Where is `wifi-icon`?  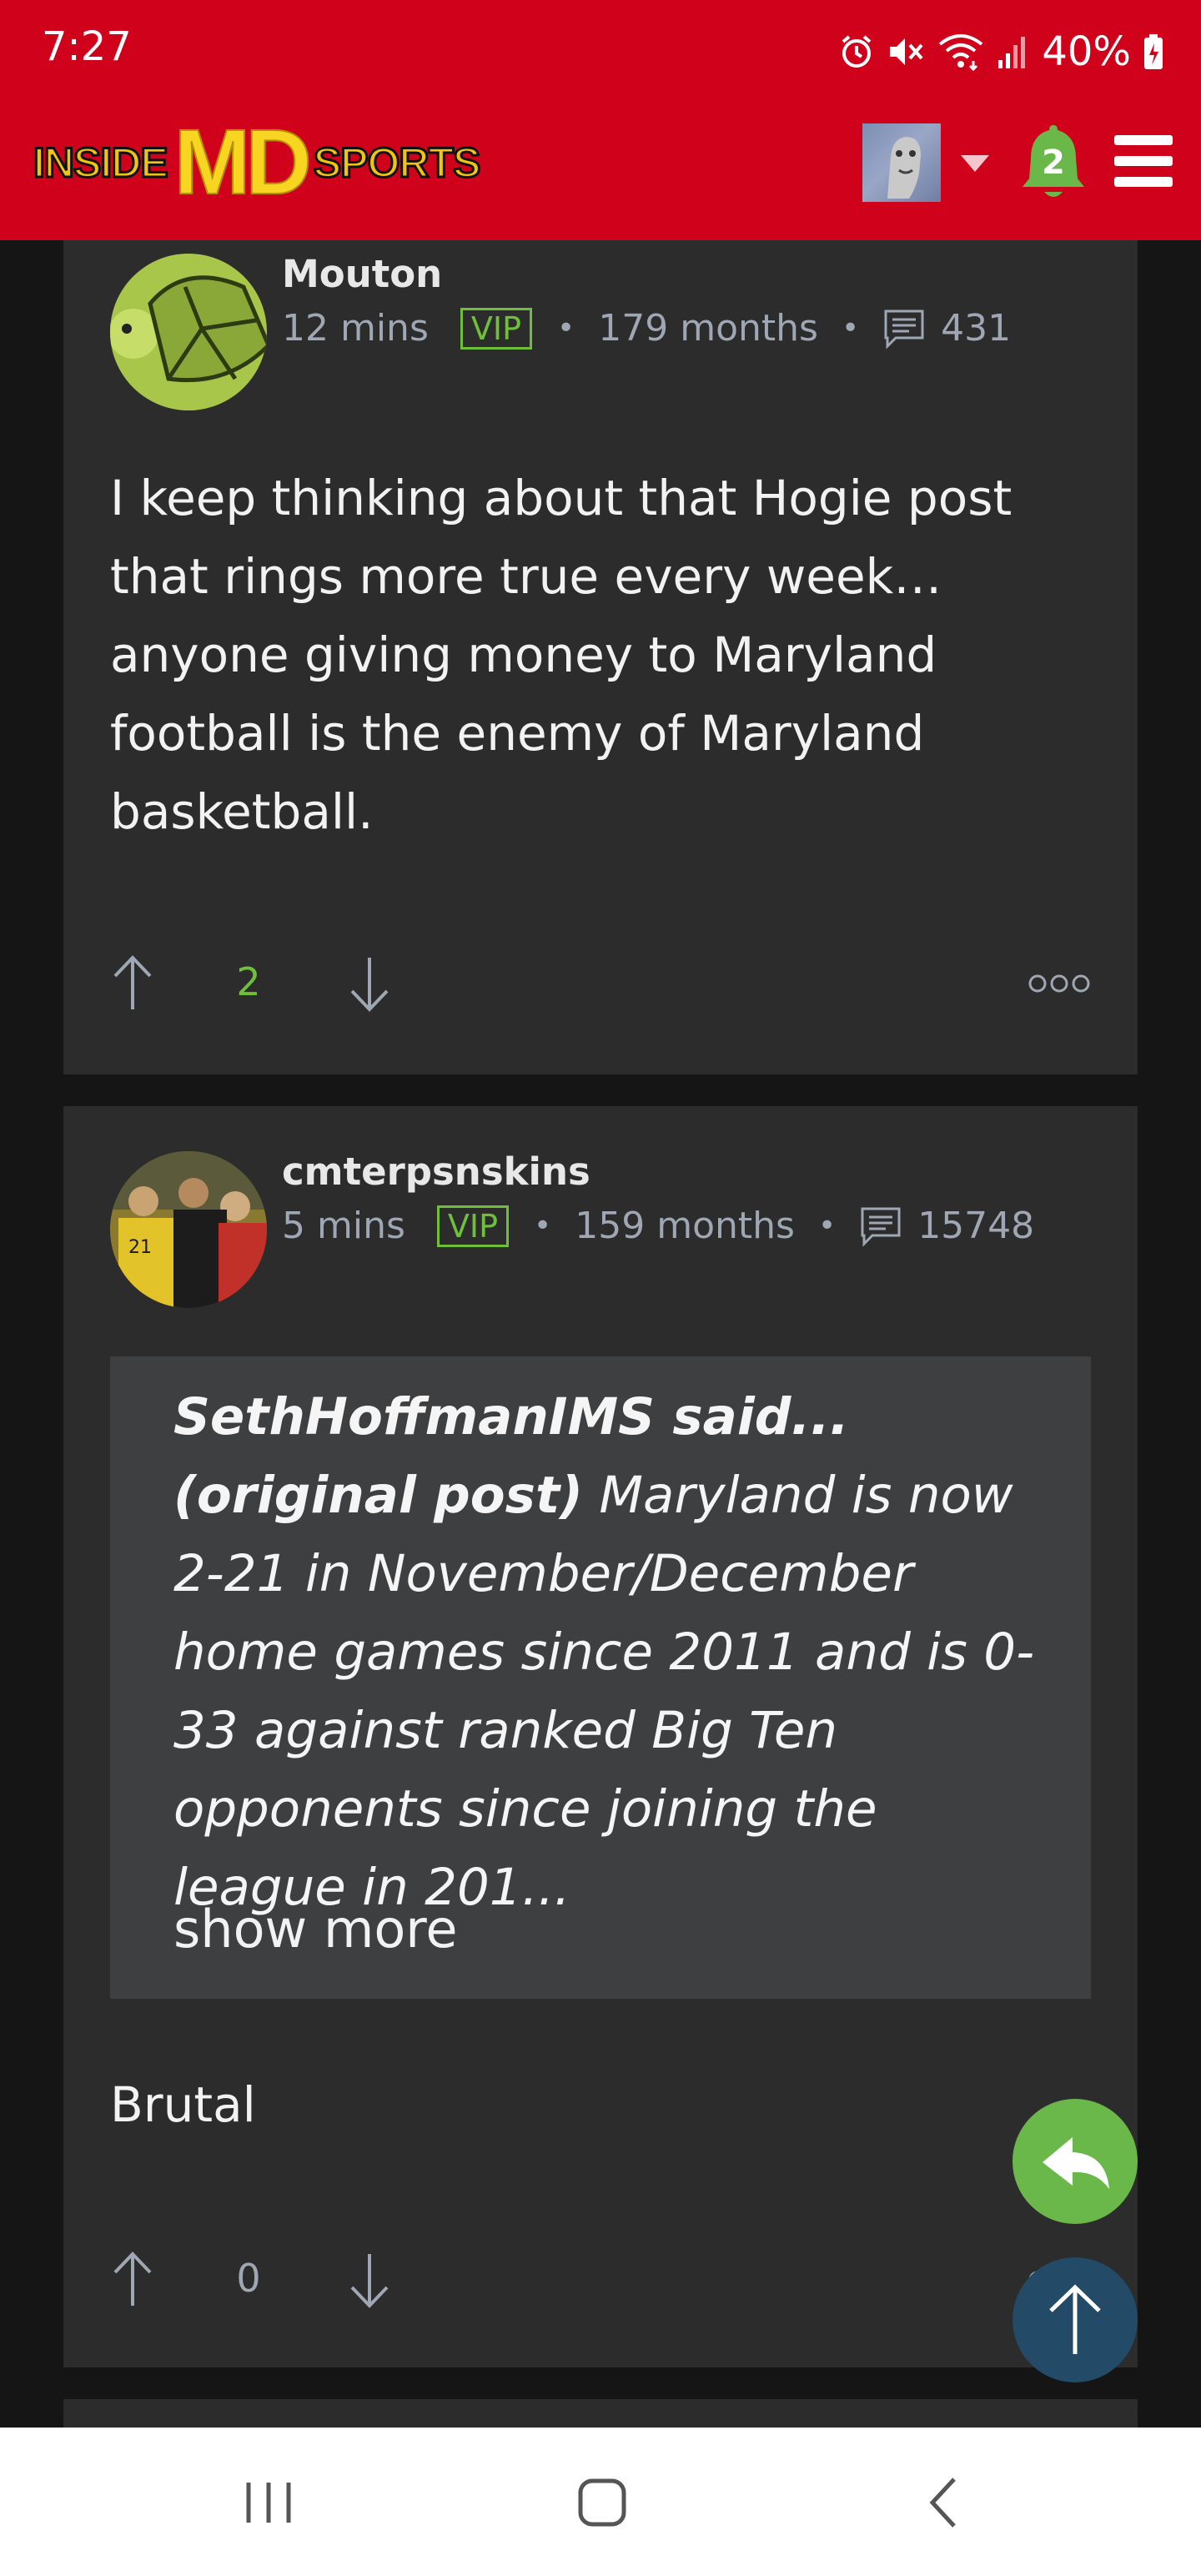
wifi-icon is located at coordinates (961, 52).